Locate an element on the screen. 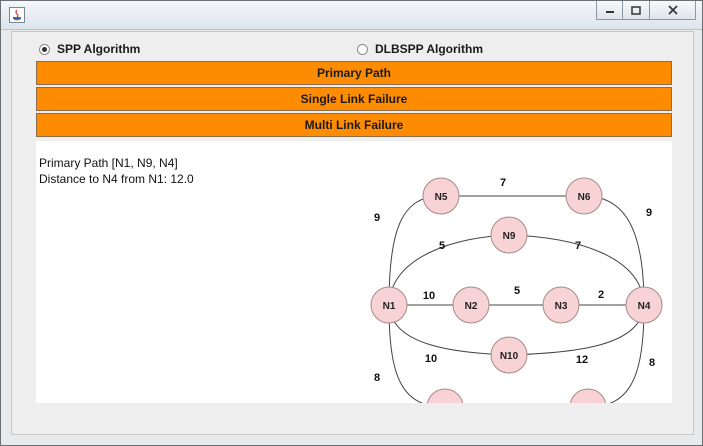  node-label: N6 is located at coordinates (584, 197).